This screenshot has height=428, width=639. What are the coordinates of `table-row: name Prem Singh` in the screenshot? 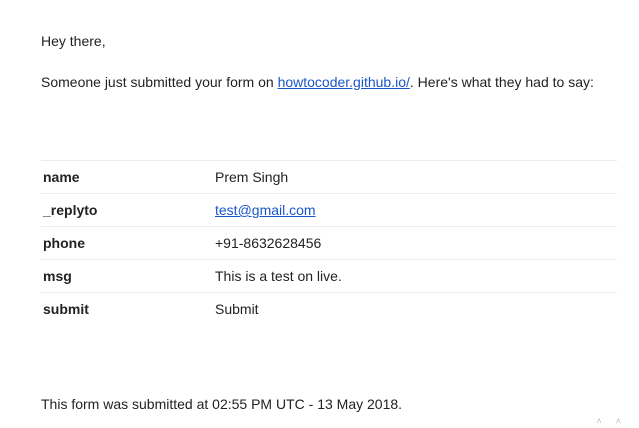 It's located at (329, 177).